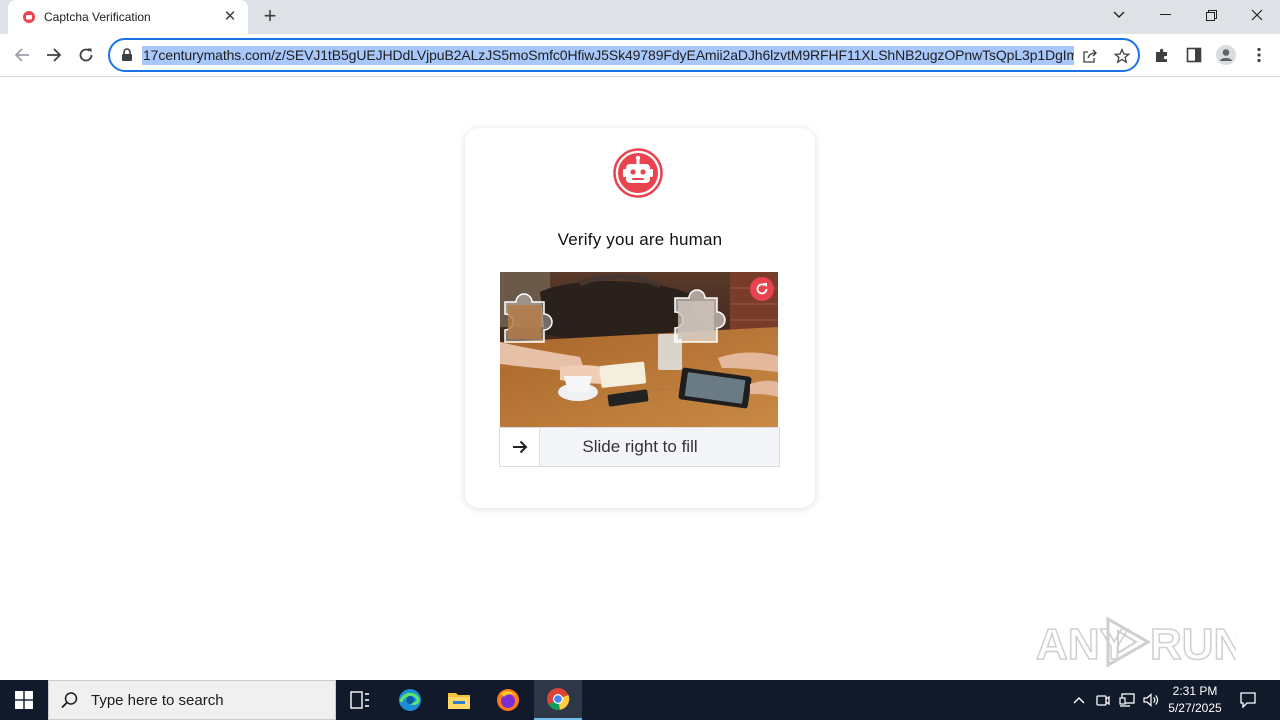 The width and height of the screenshot is (1280, 720). What do you see at coordinates (1079, 700) in the screenshot?
I see `show-hidden-icons-chevron-icon` at bounding box center [1079, 700].